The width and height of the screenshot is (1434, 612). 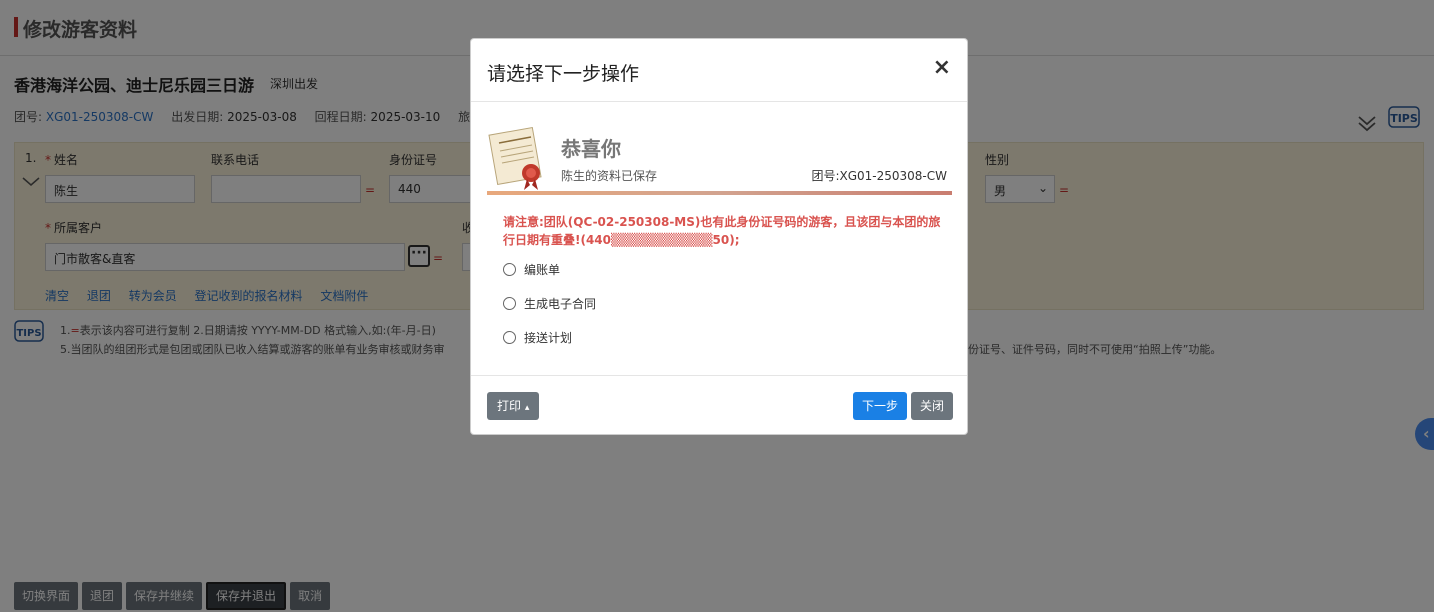 I want to click on option-contract-label: 生成电子合同, so click(x=560, y=304).